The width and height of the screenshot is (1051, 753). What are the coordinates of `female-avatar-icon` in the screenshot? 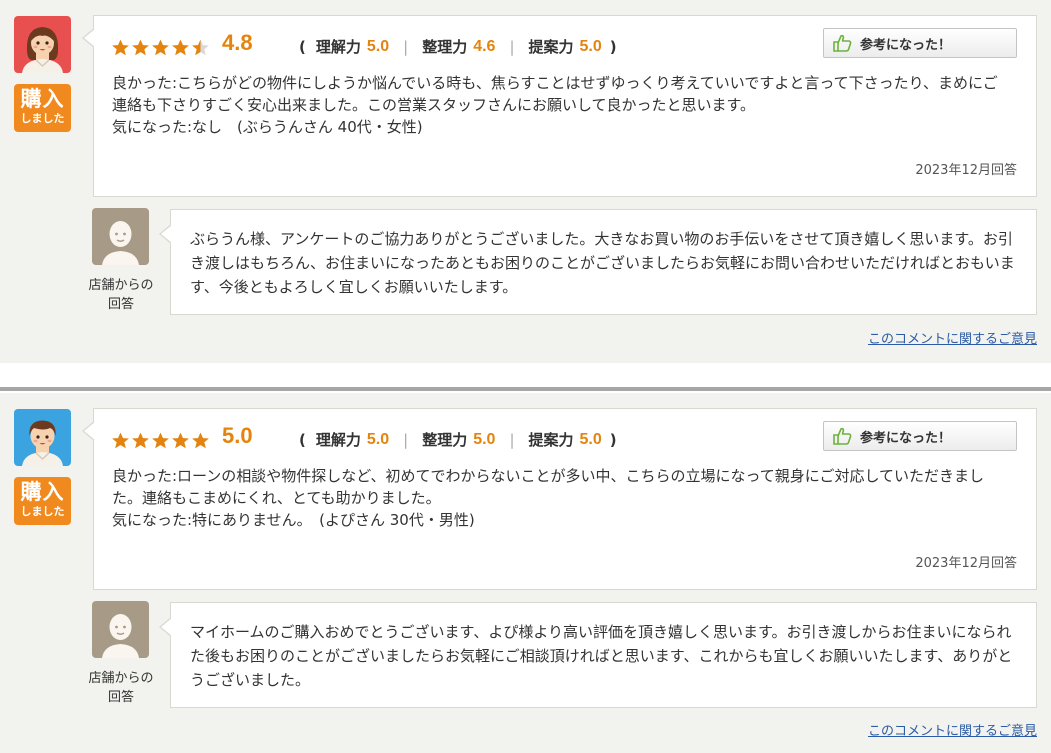 It's located at (42, 44).